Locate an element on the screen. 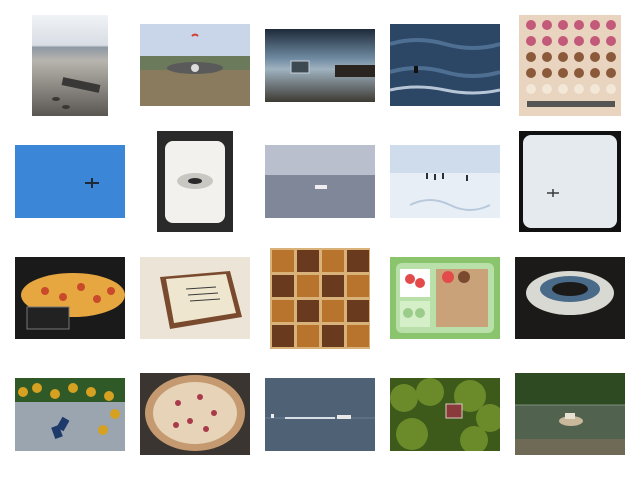  thumbnail-surfer-waves is located at coordinates (445, 65).